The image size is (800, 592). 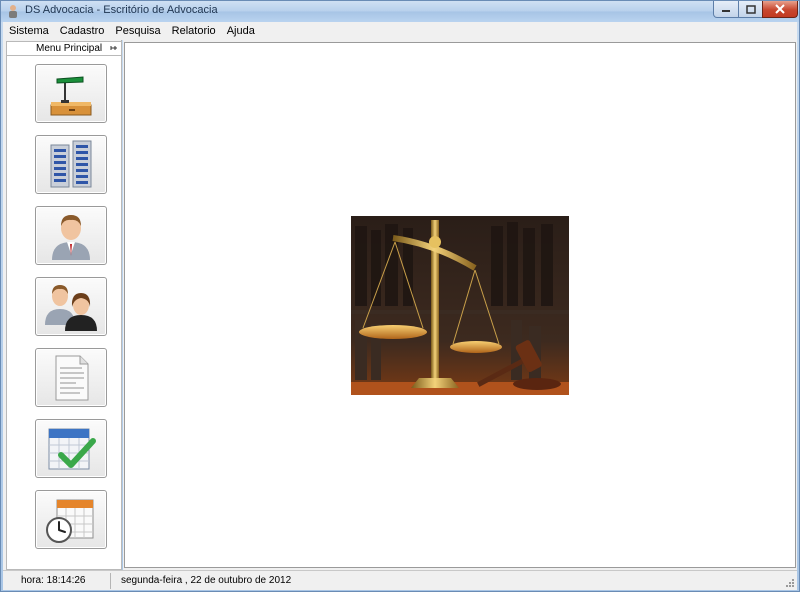 I want to click on window-title: DS Advocacia - Escritório de Advocacia, so click(x=121, y=10).